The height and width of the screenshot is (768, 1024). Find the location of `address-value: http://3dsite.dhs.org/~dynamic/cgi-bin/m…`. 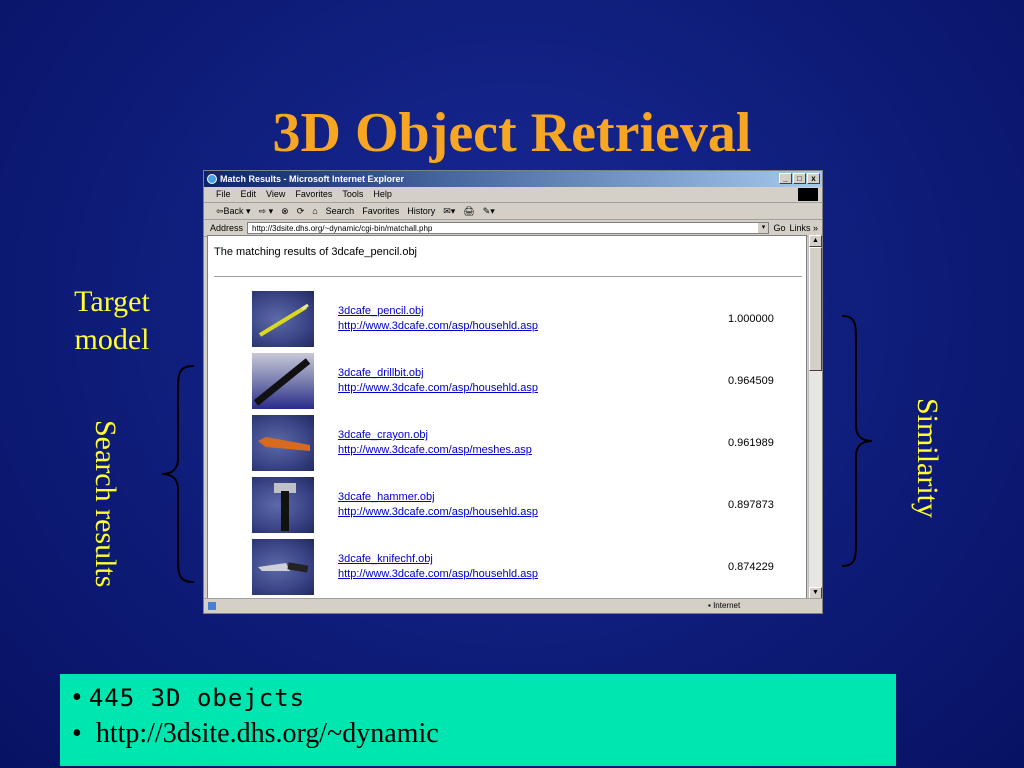

address-value: http://3dsite.dhs.org/~dynamic/cgi-bin/m… is located at coordinates (342, 228).